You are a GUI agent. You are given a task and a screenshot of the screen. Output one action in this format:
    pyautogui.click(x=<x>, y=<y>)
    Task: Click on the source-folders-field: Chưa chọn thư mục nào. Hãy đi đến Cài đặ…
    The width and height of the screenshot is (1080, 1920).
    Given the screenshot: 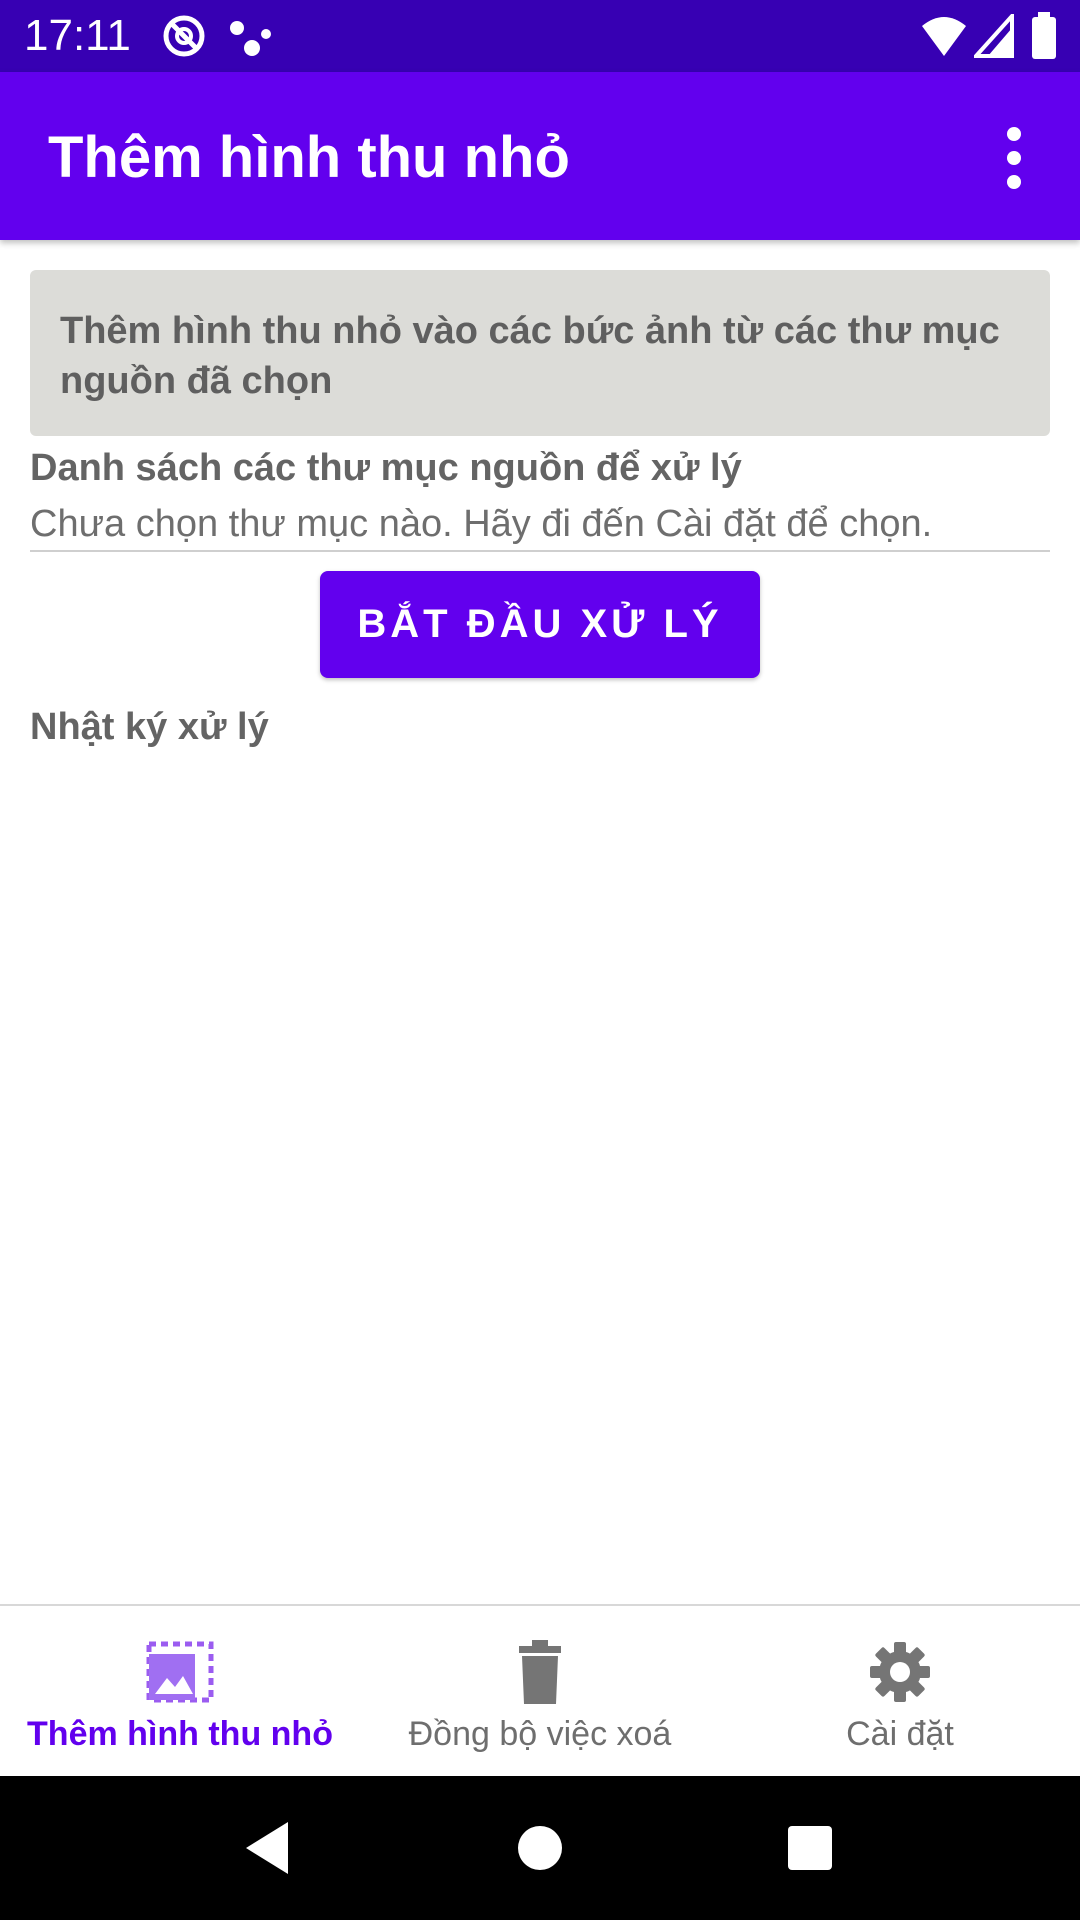 What is the action you would take?
    pyautogui.click(x=540, y=524)
    